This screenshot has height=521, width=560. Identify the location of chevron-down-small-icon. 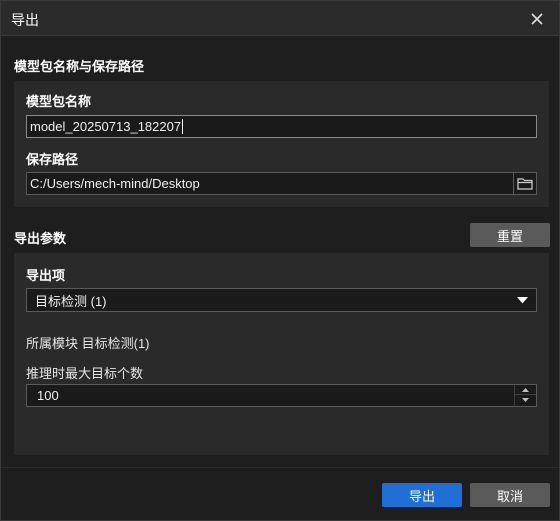
(525, 400).